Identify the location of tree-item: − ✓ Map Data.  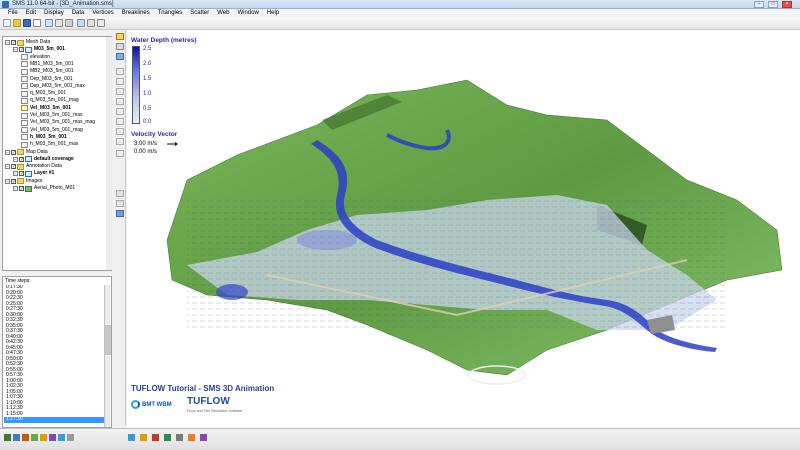
(26, 152).